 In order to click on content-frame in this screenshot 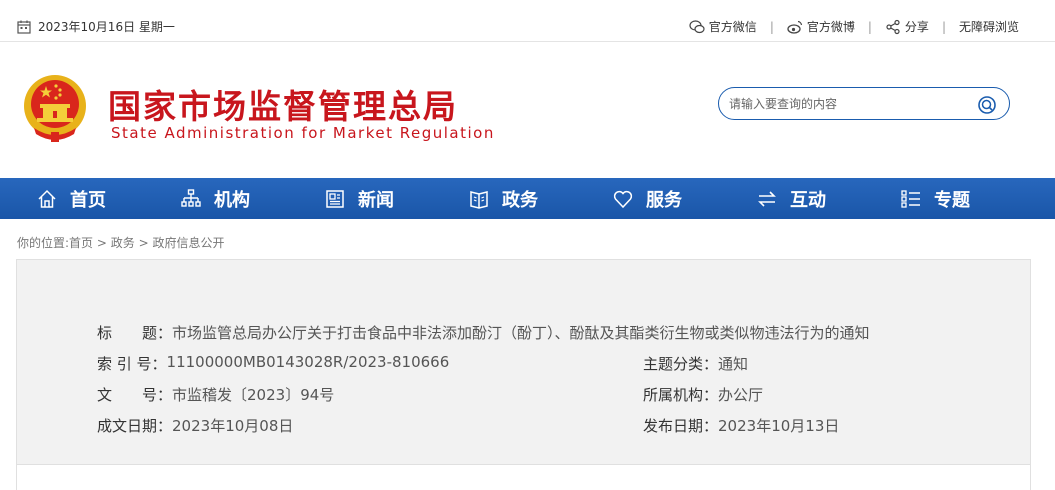, I will do `click(523, 477)`.